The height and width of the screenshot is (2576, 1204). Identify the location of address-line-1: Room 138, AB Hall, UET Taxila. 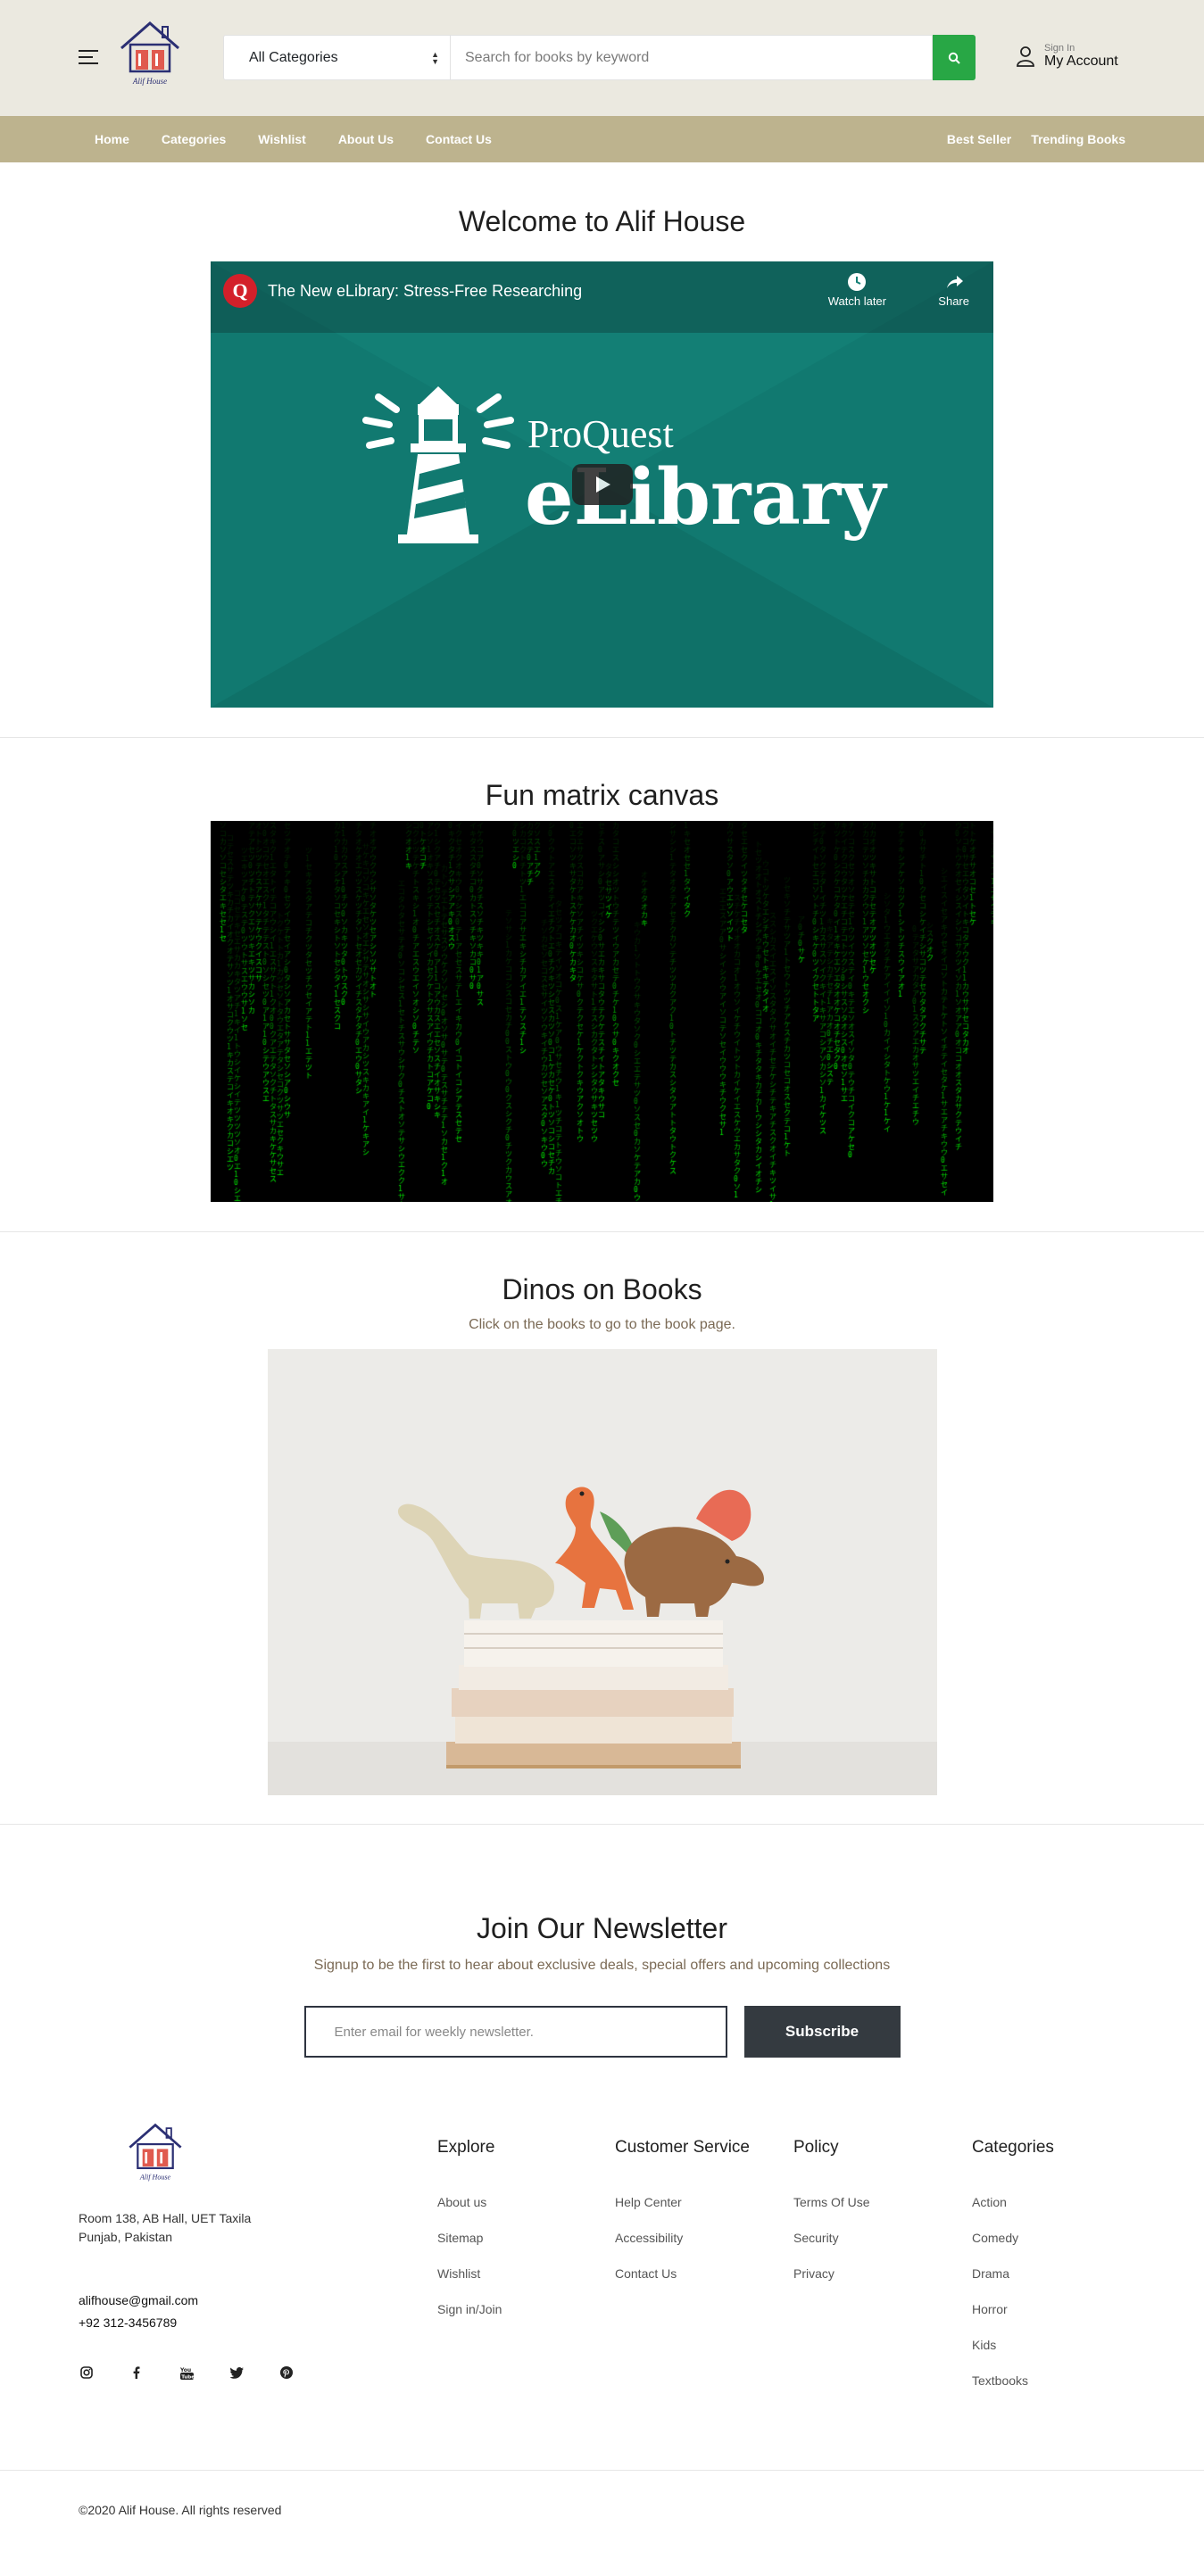
(165, 2218).